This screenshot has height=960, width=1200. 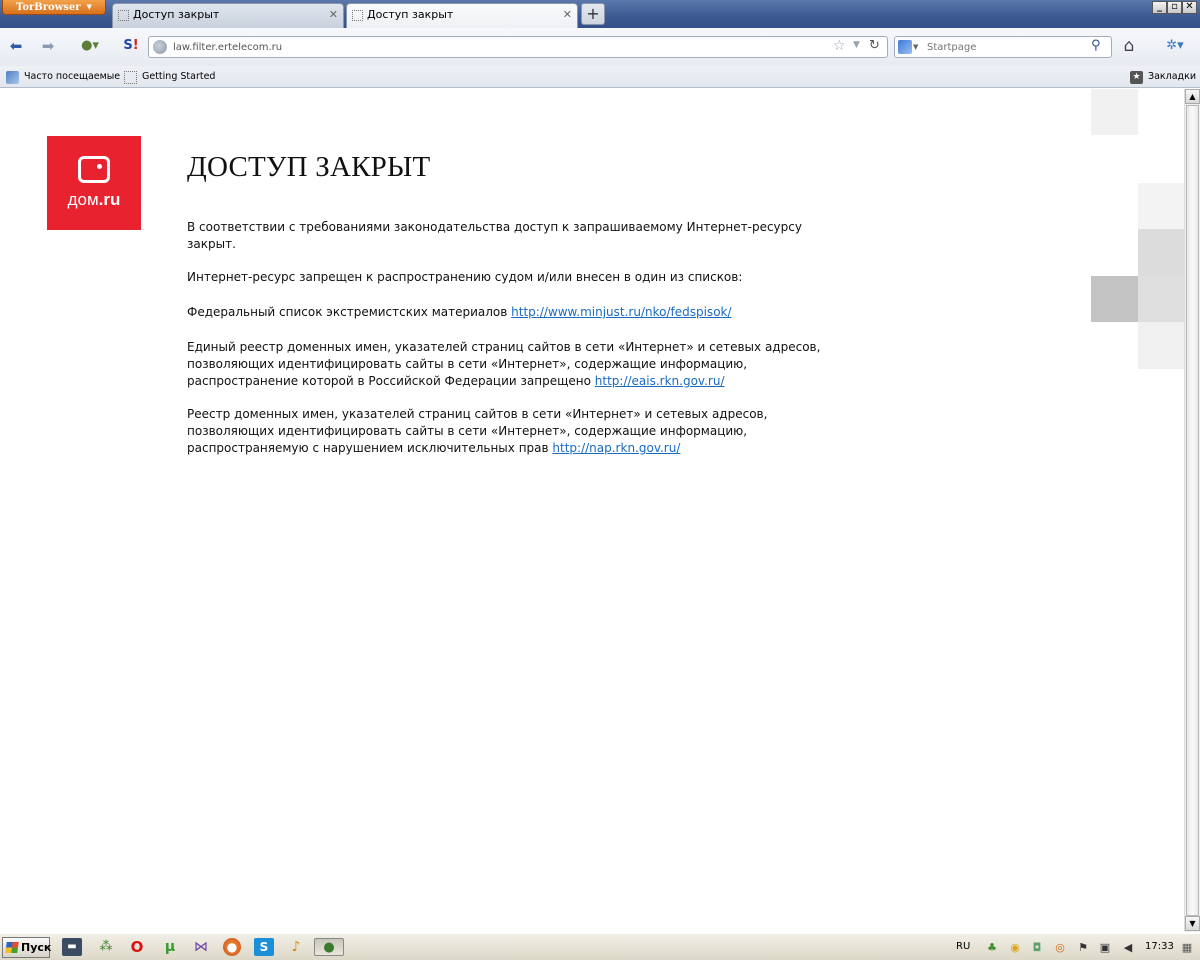 I want to click on bookmark-getting-started: Getting Started, so click(x=169, y=77).